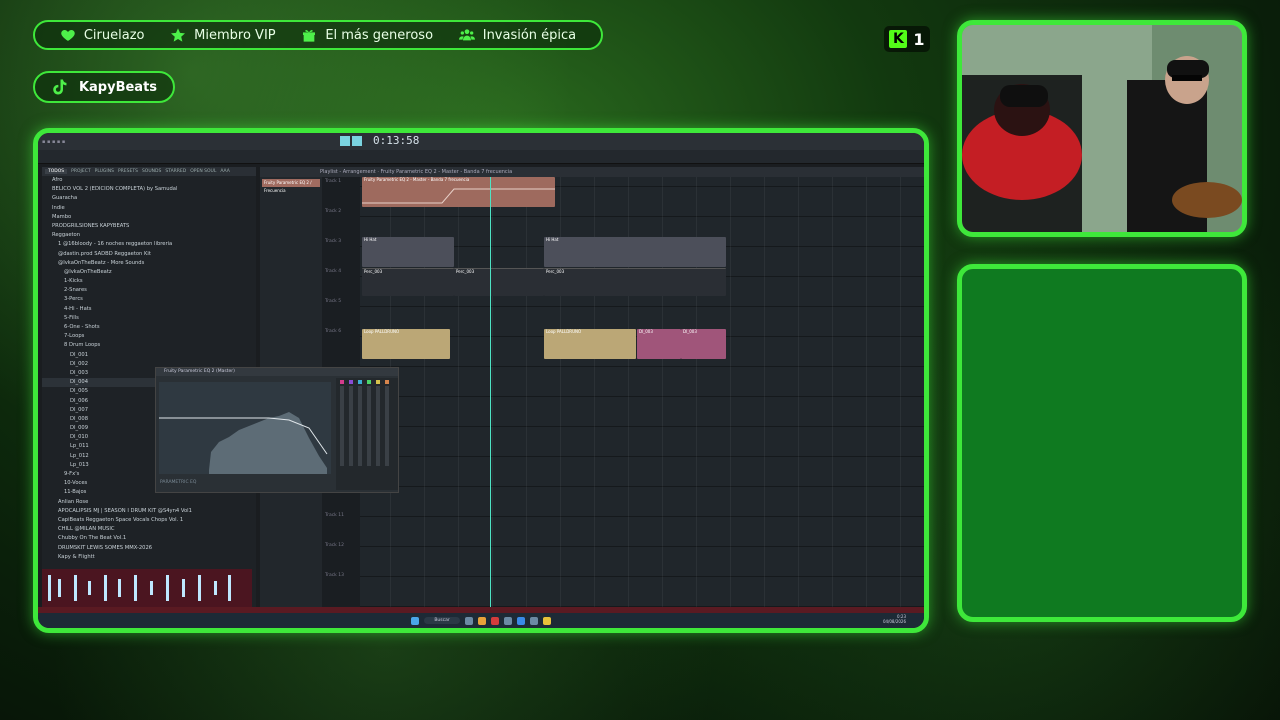  What do you see at coordinates (118, 87) in the screenshot?
I see `tiktok-label: KapyBeats` at bounding box center [118, 87].